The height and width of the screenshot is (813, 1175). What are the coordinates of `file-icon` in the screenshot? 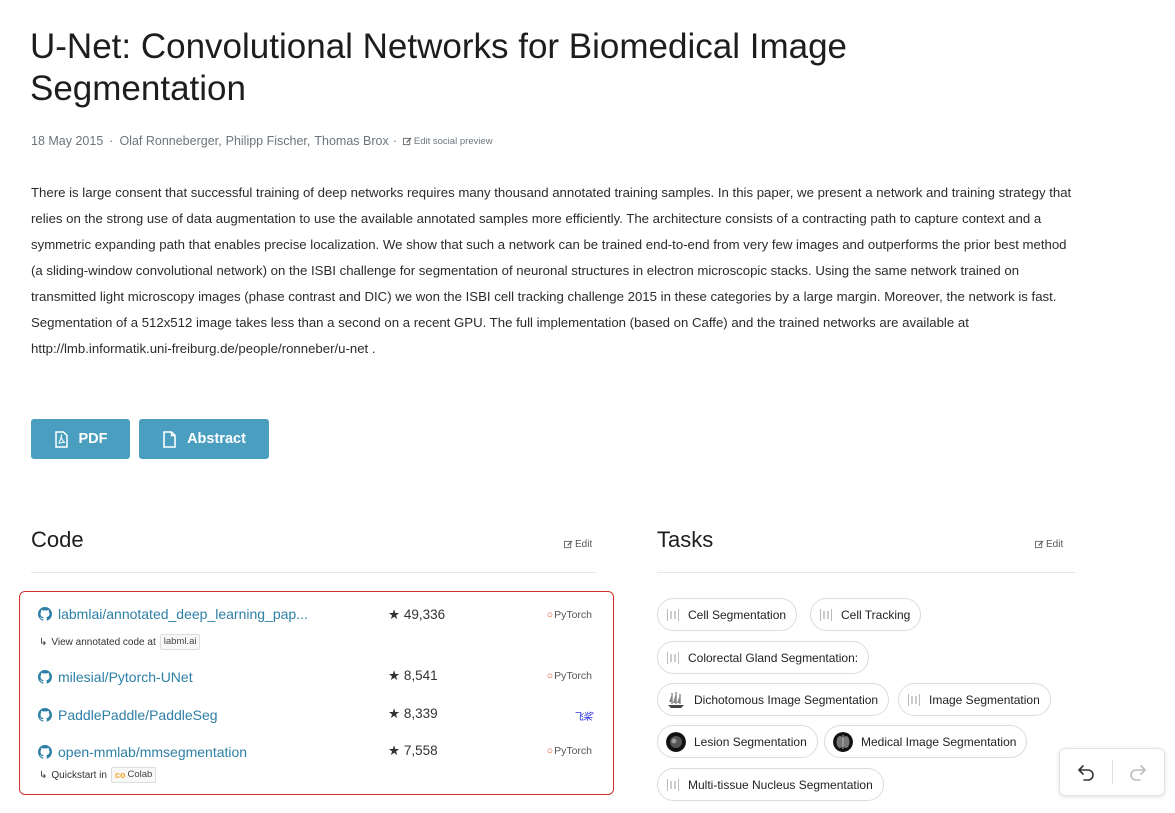 It's located at (169, 439).